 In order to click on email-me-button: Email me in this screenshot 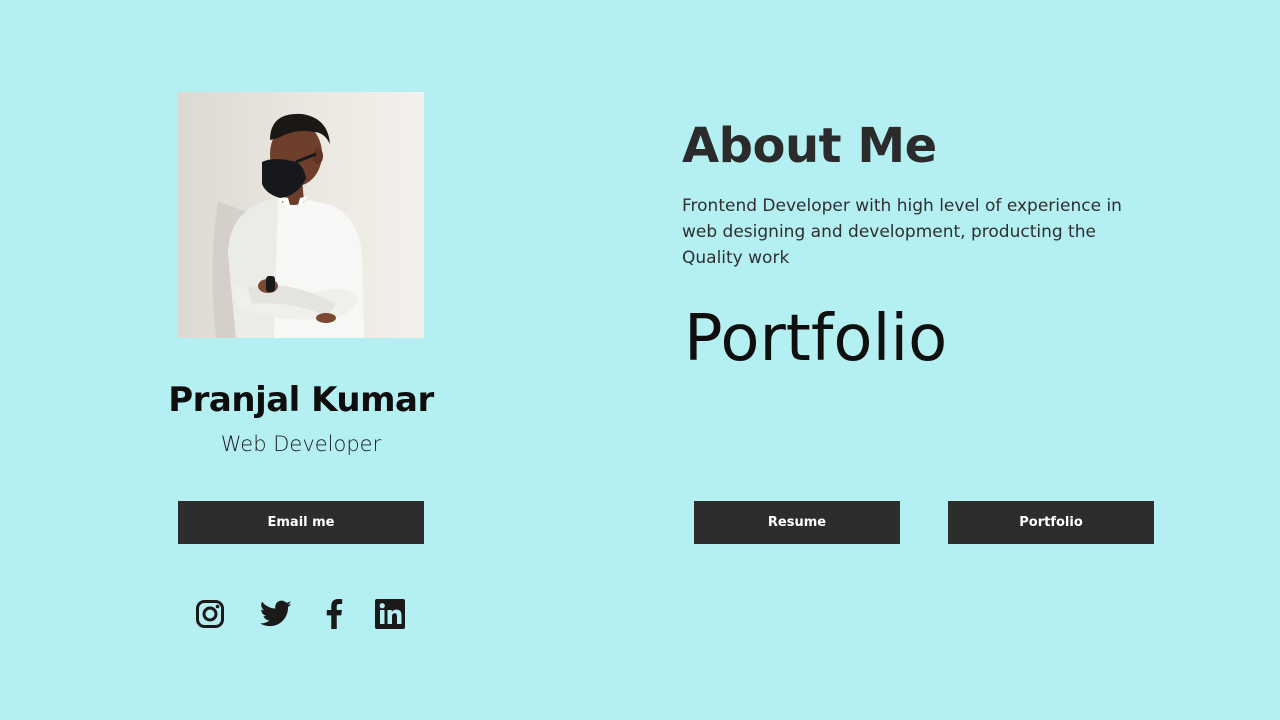, I will do `click(301, 522)`.